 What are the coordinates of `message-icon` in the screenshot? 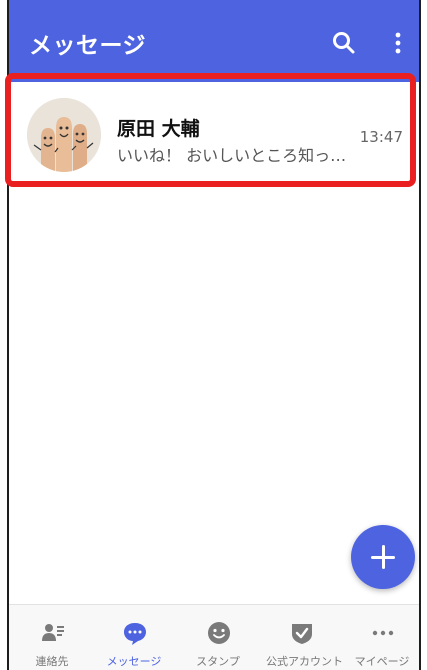 It's located at (135, 634).